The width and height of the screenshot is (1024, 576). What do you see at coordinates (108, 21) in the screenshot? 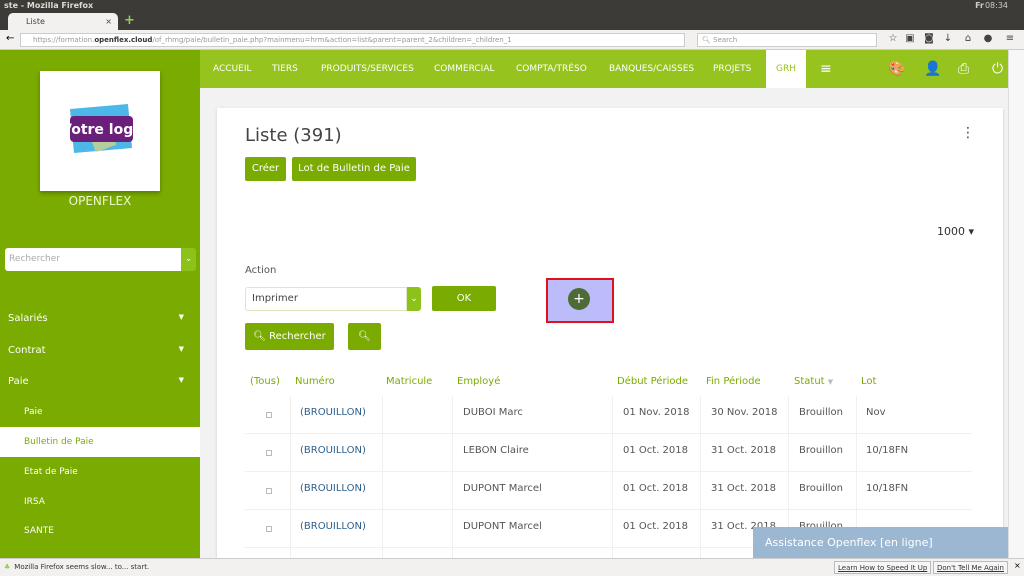
I see `close-tab-icon: ×` at bounding box center [108, 21].